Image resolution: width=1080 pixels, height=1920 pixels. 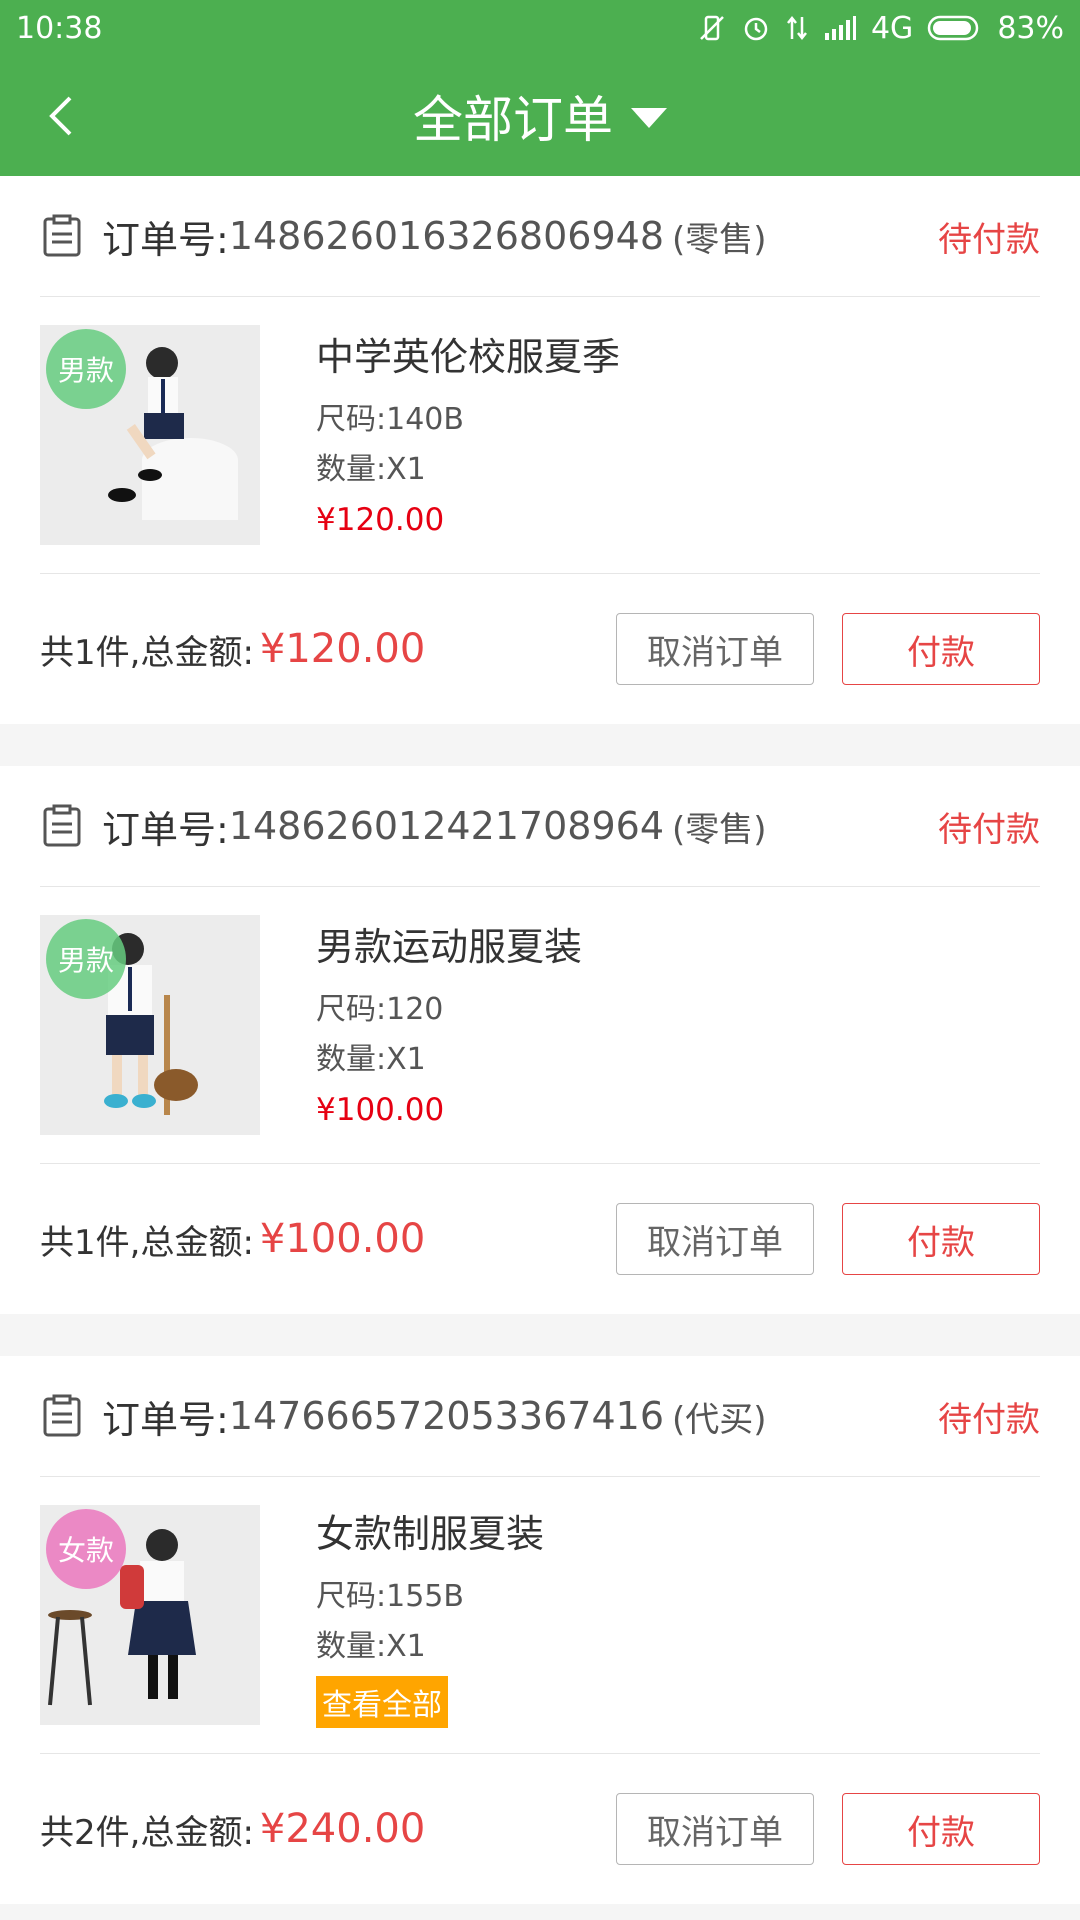 What do you see at coordinates (150, 1615) in the screenshot?
I see `product-image: 女款` at bounding box center [150, 1615].